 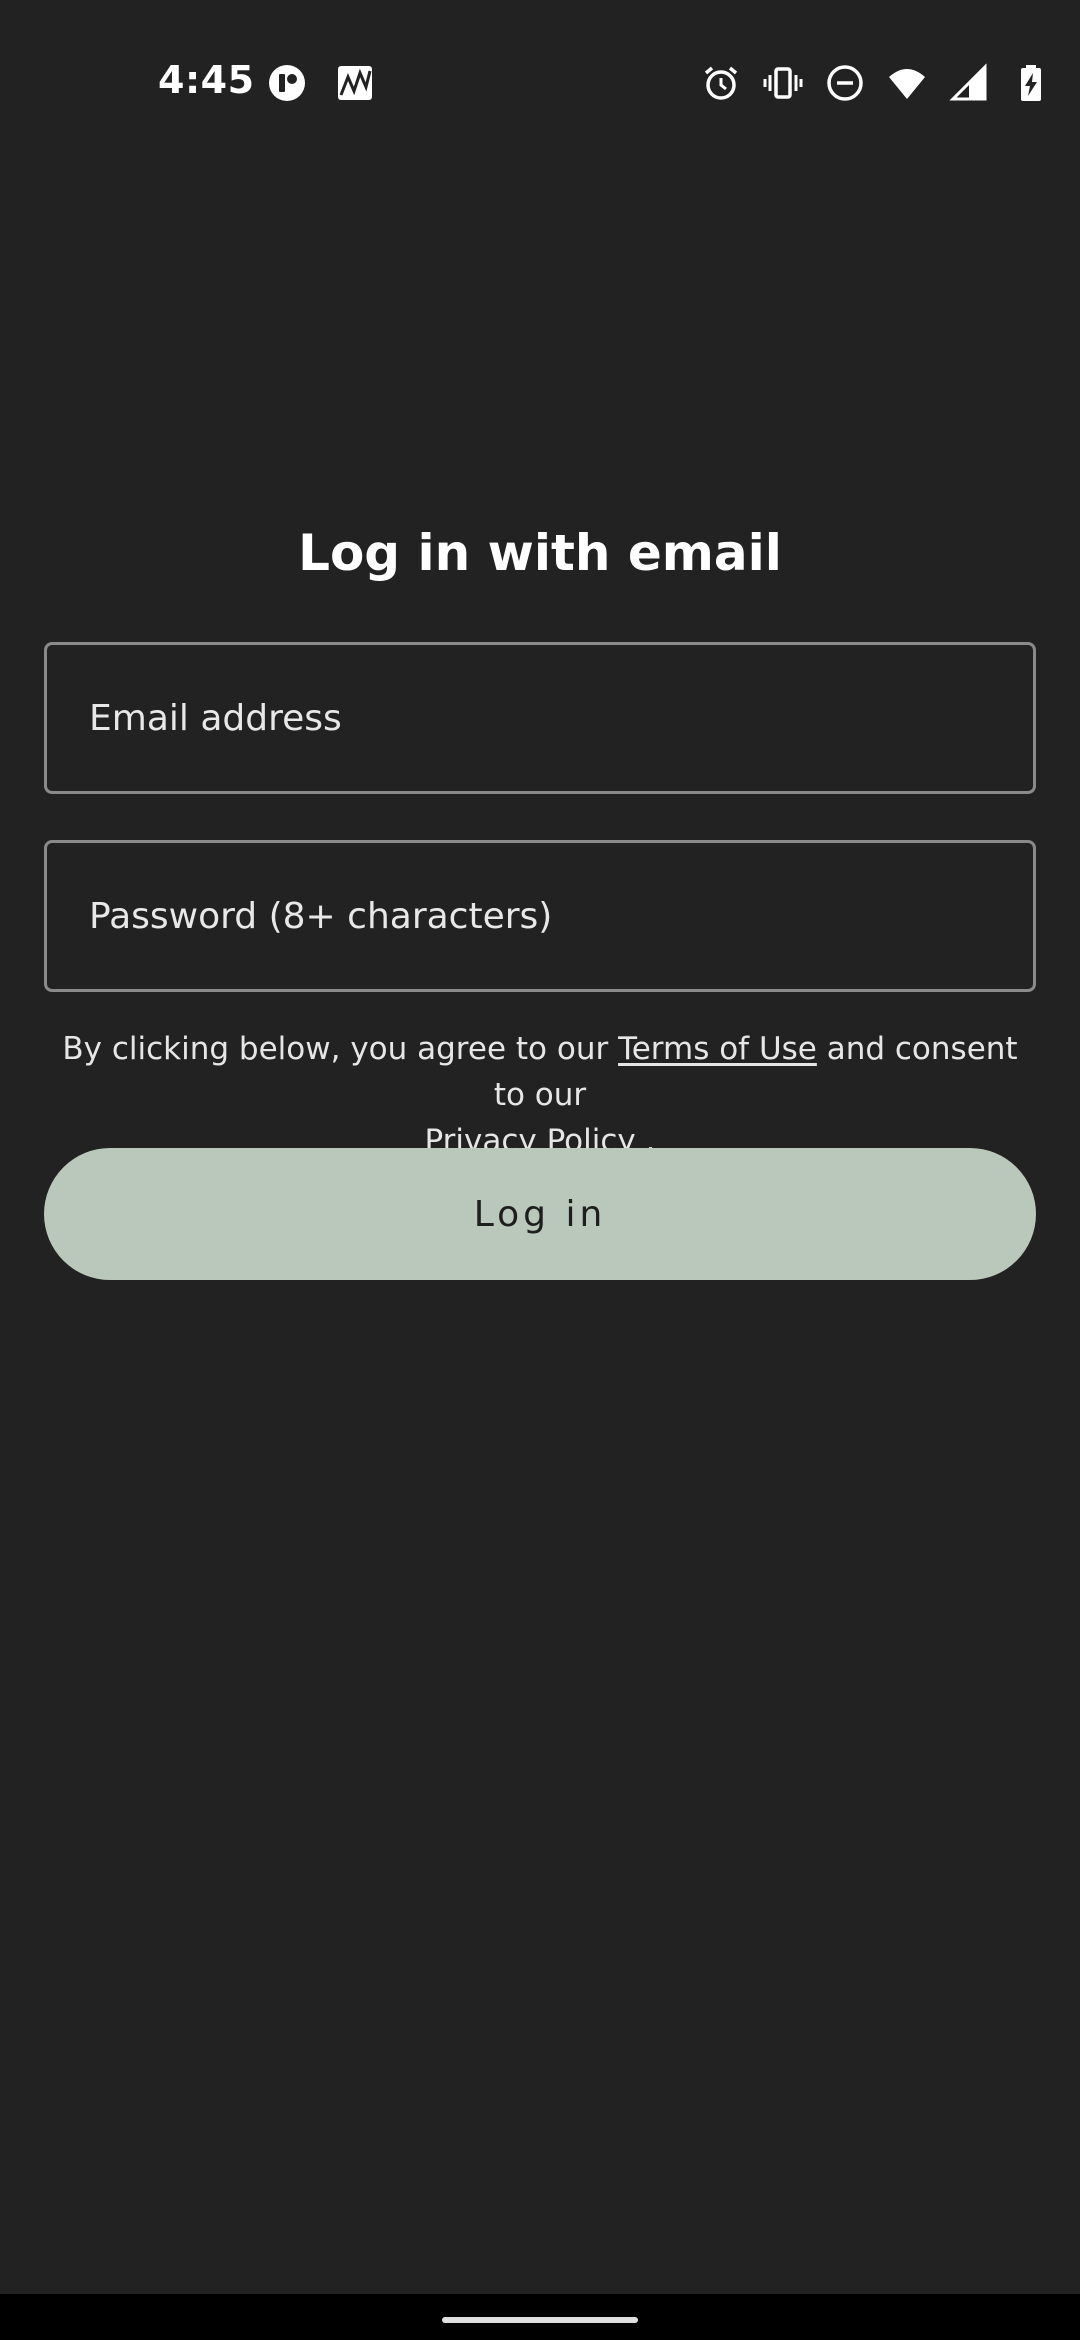 I want to click on email-field, so click(x=540, y=718).